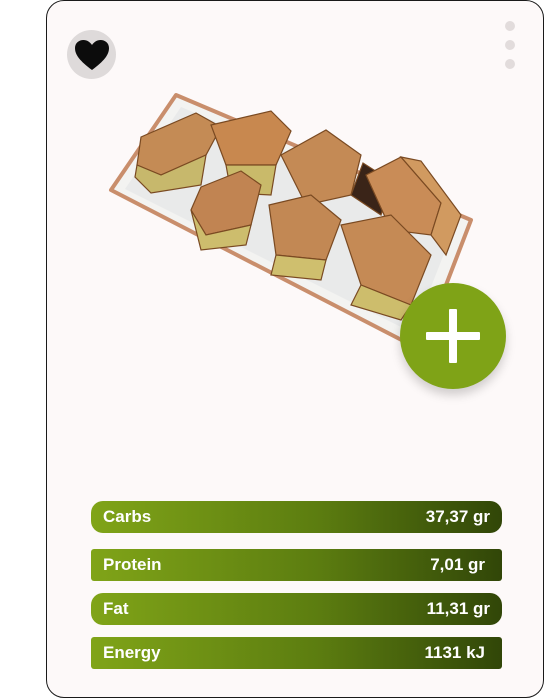 The height and width of the screenshot is (700, 546). I want to click on heart-icon, so click(91, 54).